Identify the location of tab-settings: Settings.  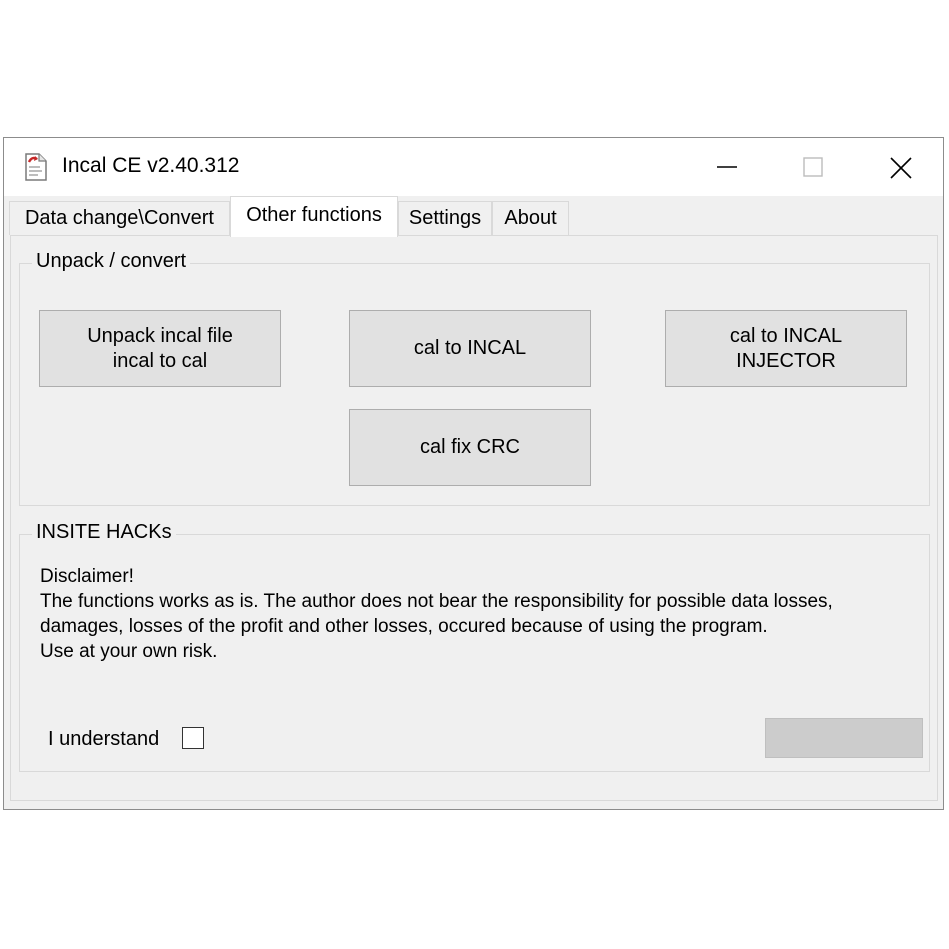
(445, 218).